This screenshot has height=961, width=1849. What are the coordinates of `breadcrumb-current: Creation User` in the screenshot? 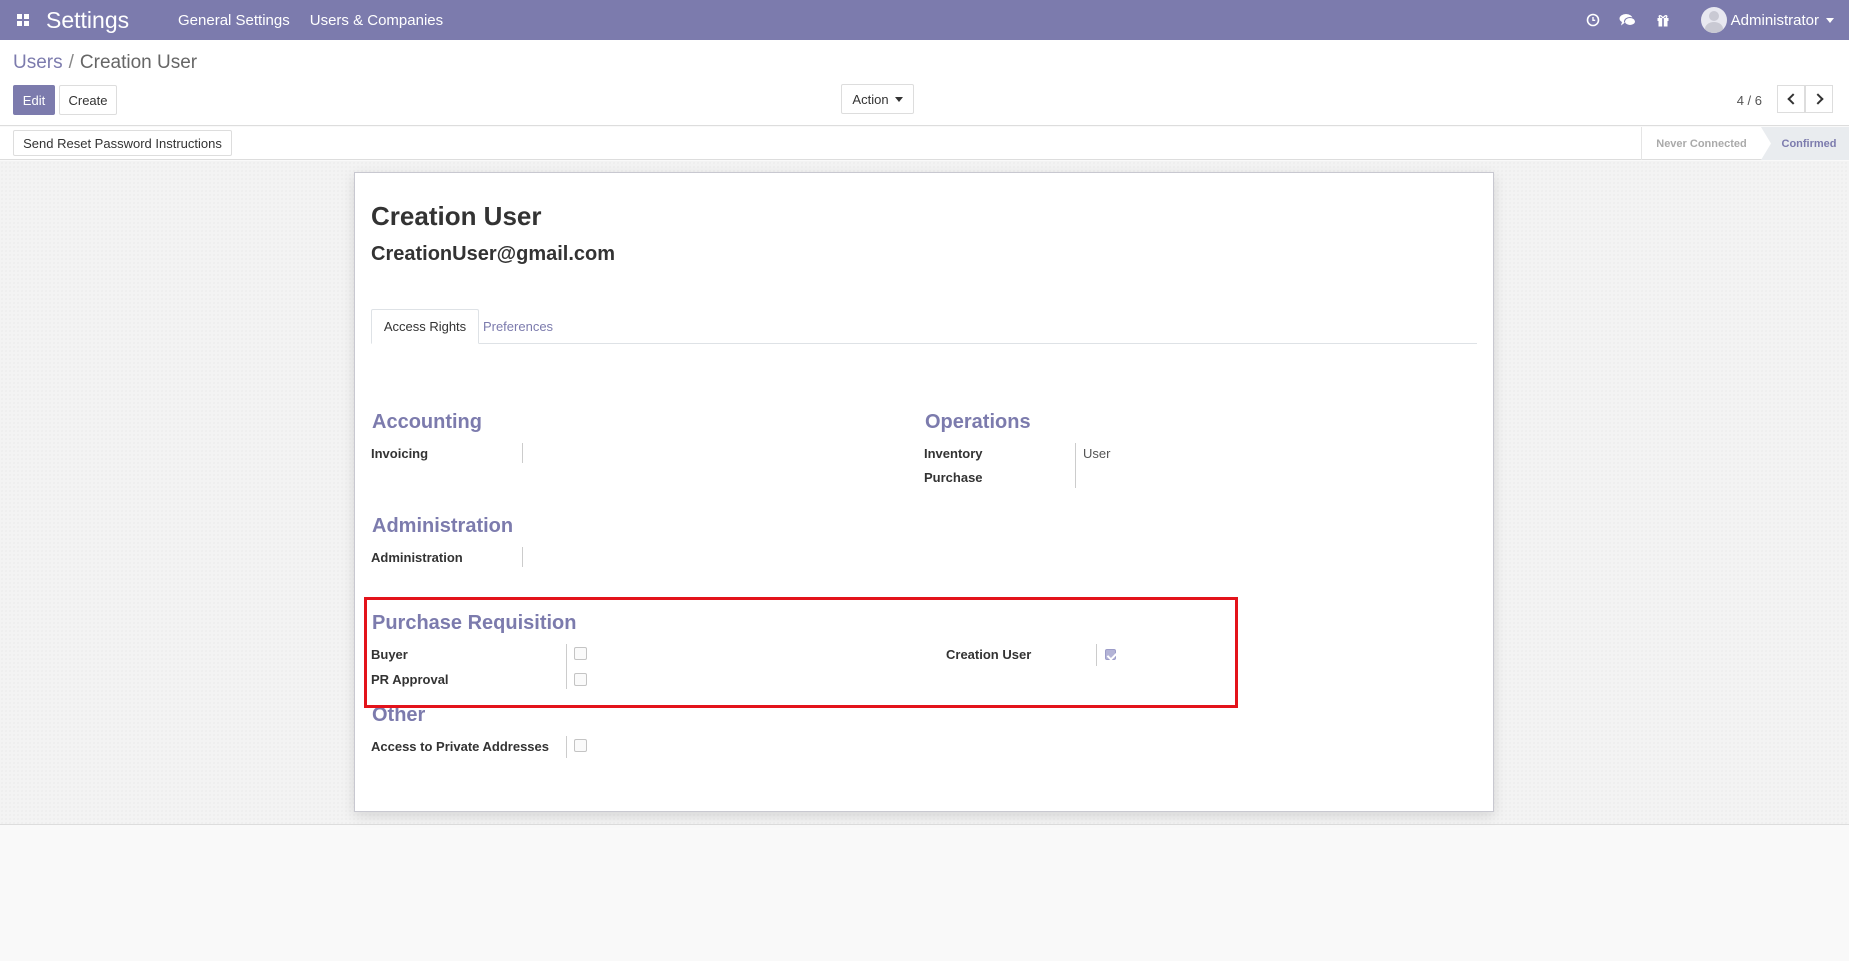 It's located at (138, 62).